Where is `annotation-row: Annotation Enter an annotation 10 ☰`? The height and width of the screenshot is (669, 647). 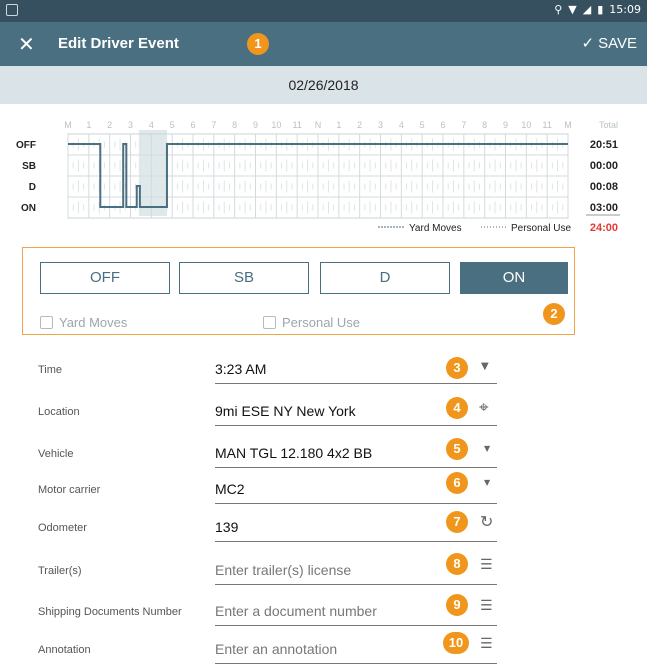 annotation-row: Annotation Enter an annotation 10 ☰ is located at coordinates (323, 648).